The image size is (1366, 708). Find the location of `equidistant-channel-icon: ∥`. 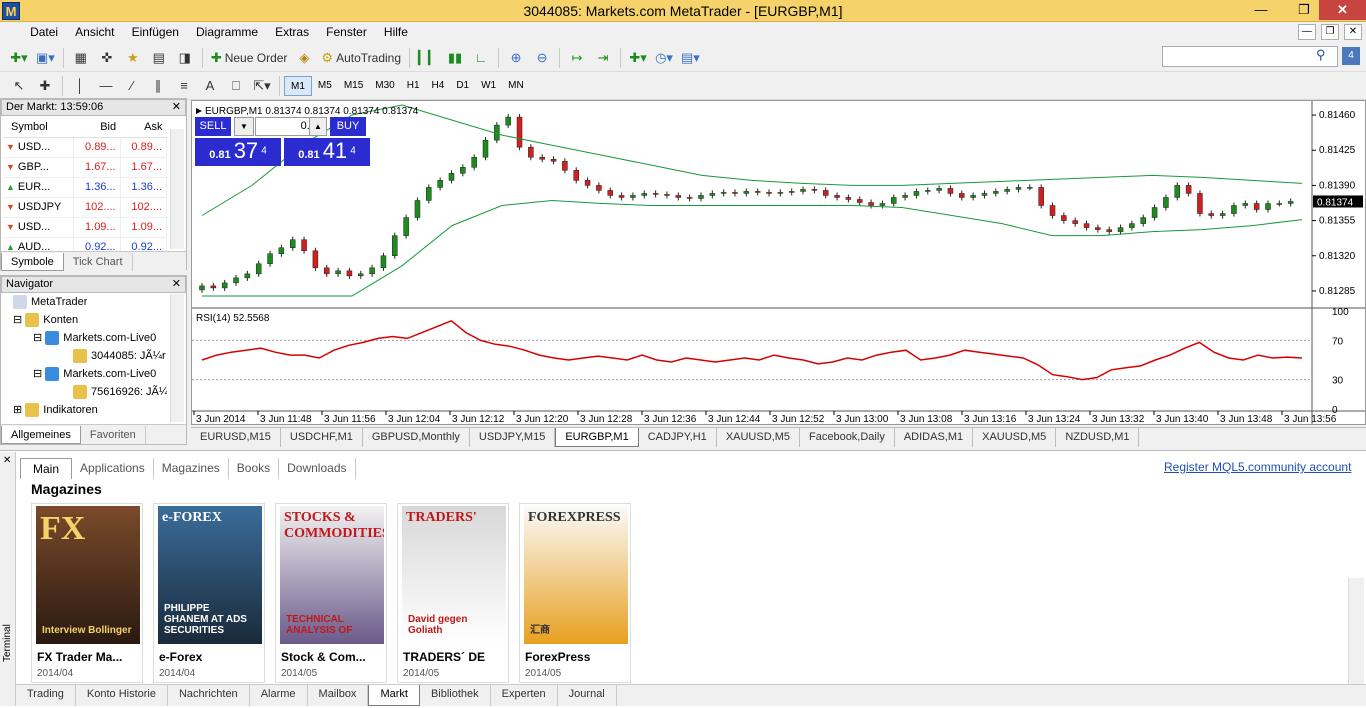

equidistant-channel-icon: ∥ is located at coordinates (158, 86).